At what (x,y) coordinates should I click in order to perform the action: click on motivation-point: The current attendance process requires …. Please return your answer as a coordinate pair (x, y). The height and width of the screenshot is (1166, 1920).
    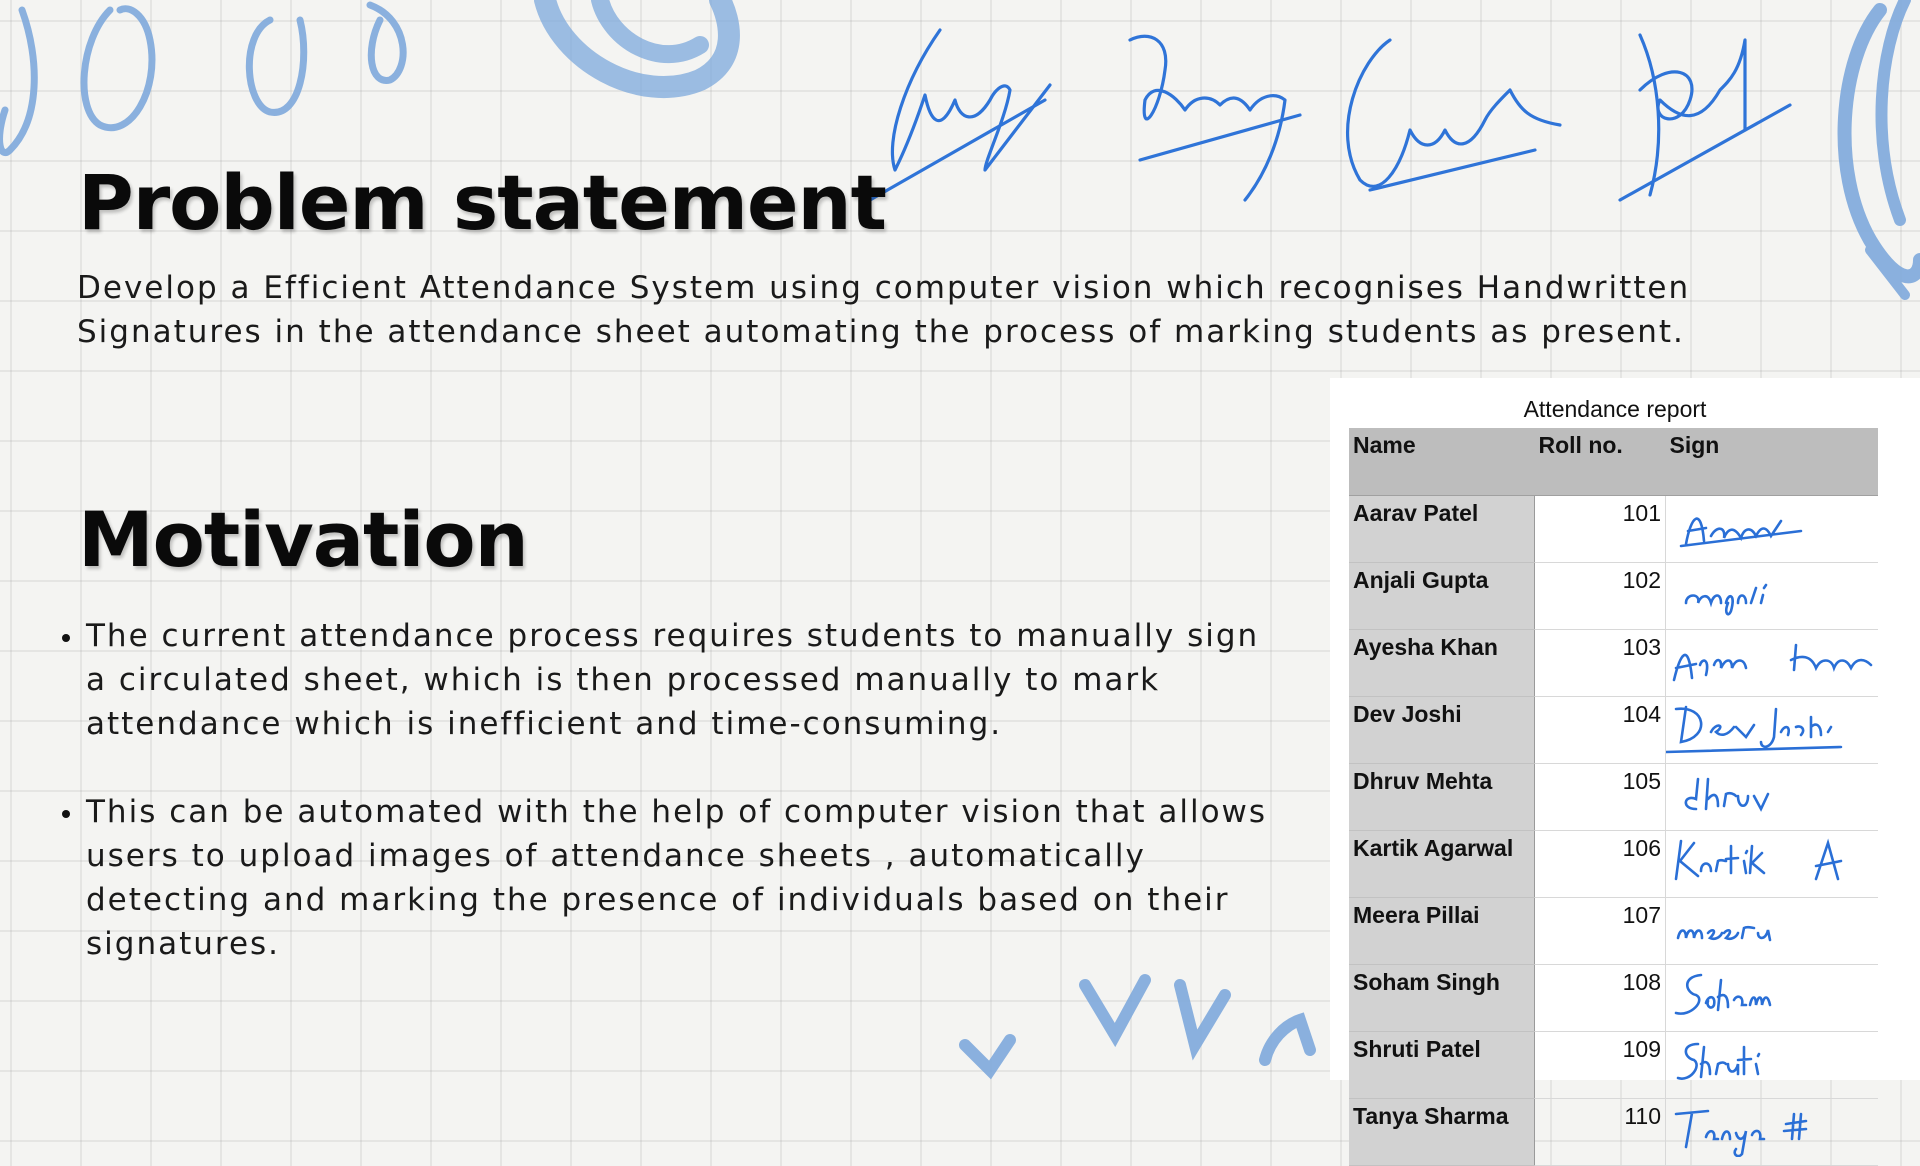
    Looking at the image, I should click on (670, 680).